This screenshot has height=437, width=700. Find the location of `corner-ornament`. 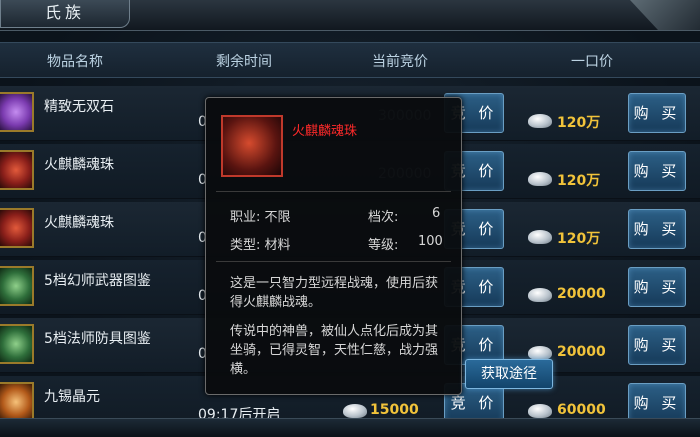

corner-ornament is located at coordinates (665, 15).